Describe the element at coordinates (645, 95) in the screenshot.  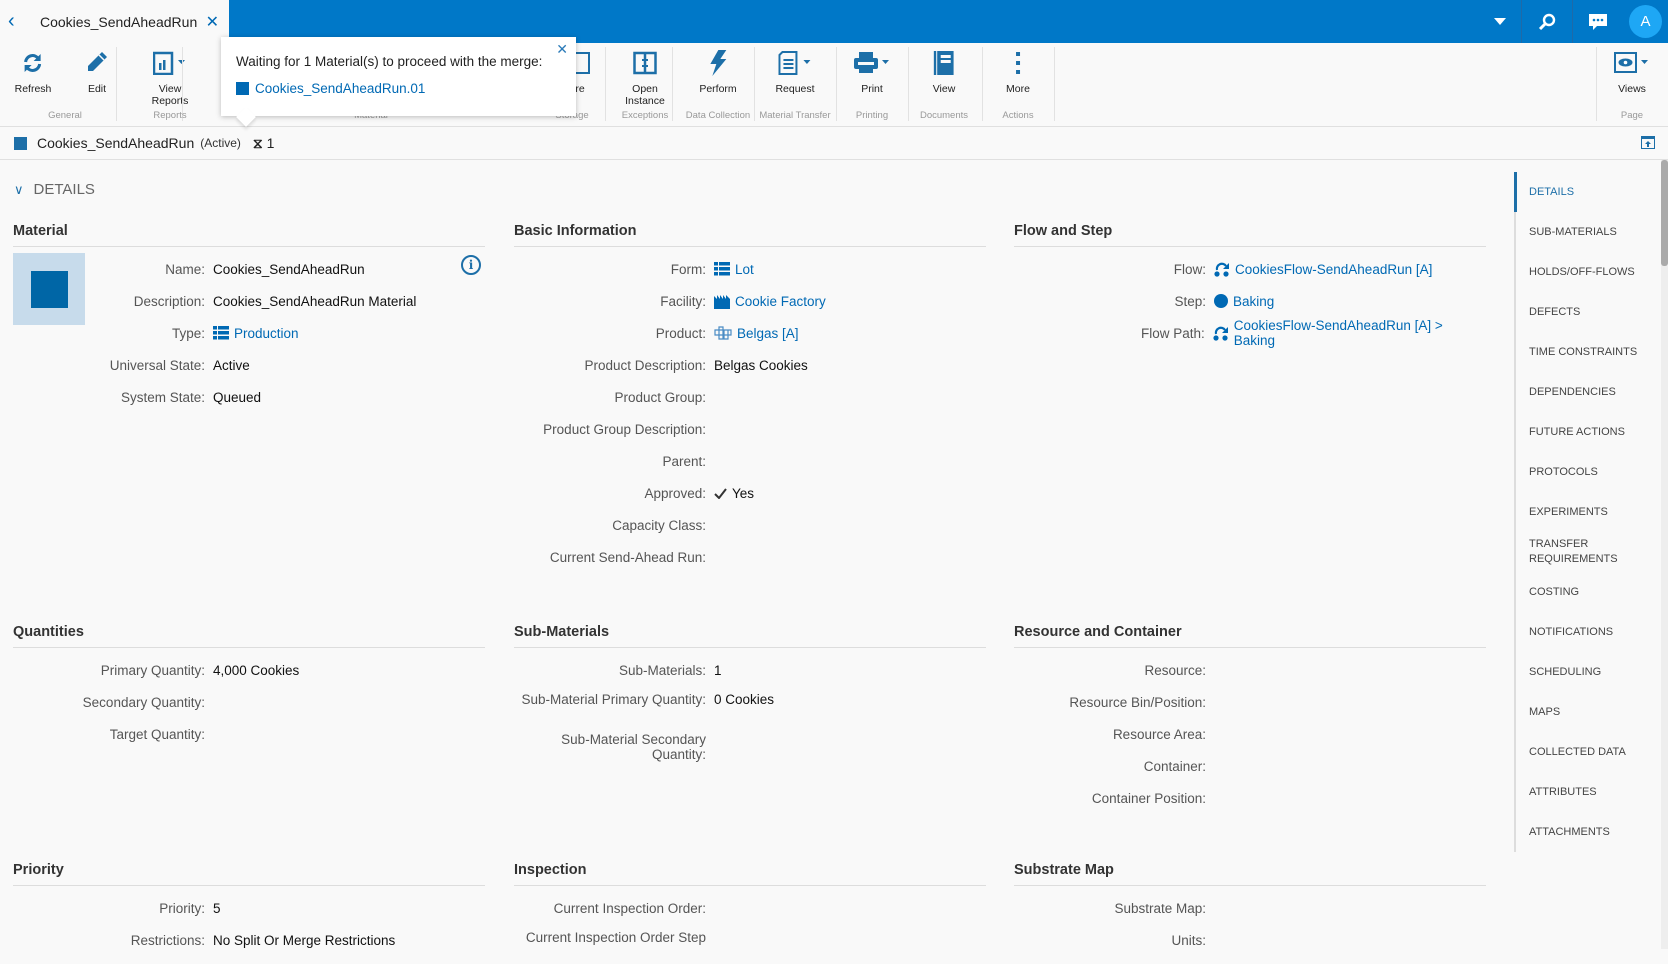
I see `open-instance-label: Open Instance` at that location.